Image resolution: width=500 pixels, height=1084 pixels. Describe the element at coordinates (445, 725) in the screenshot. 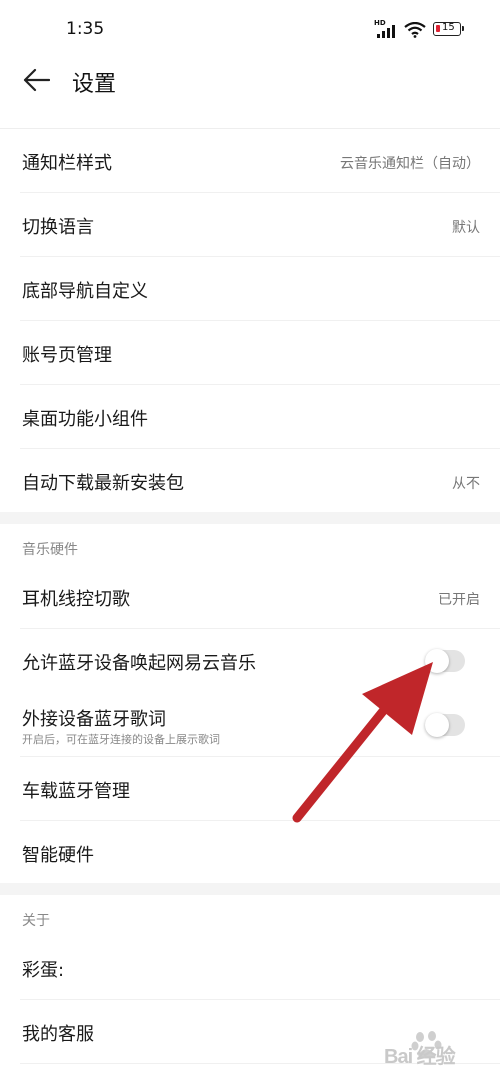

I see `bluetooth-lyrics-toggle` at that location.